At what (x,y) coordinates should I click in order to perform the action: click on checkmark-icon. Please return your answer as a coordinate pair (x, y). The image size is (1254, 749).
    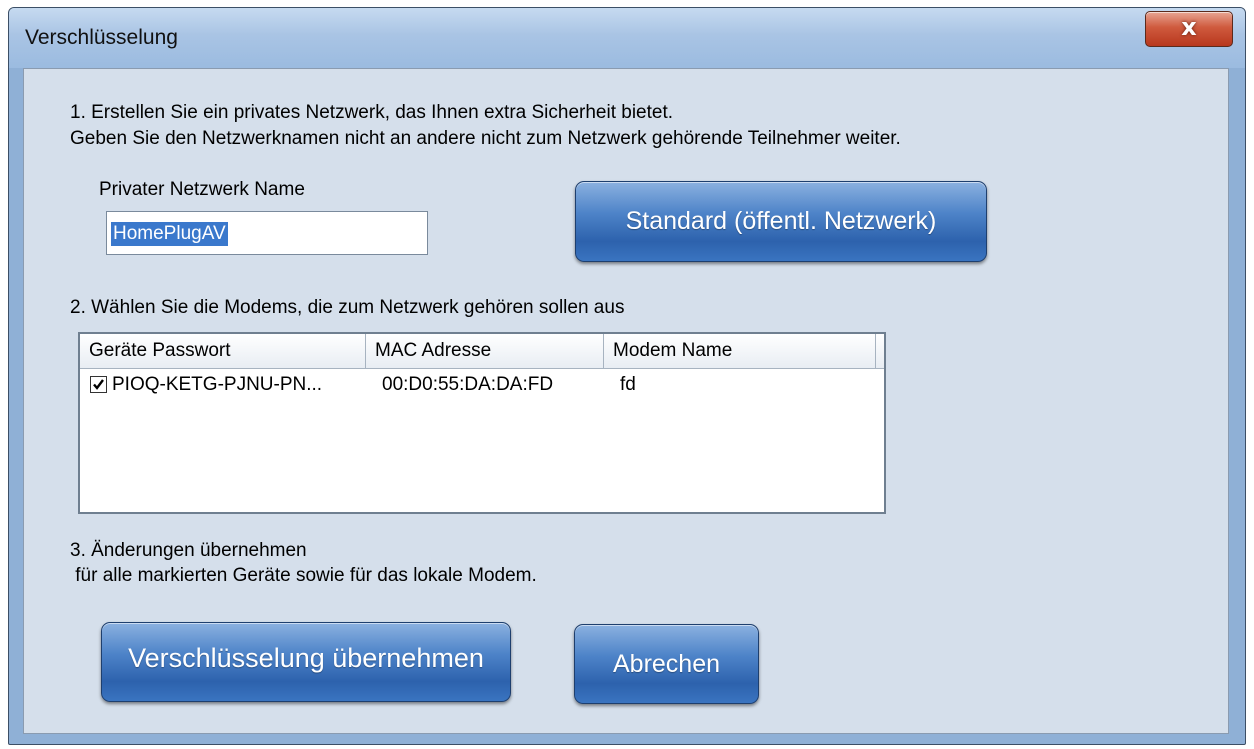
    Looking at the image, I should click on (98, 384).